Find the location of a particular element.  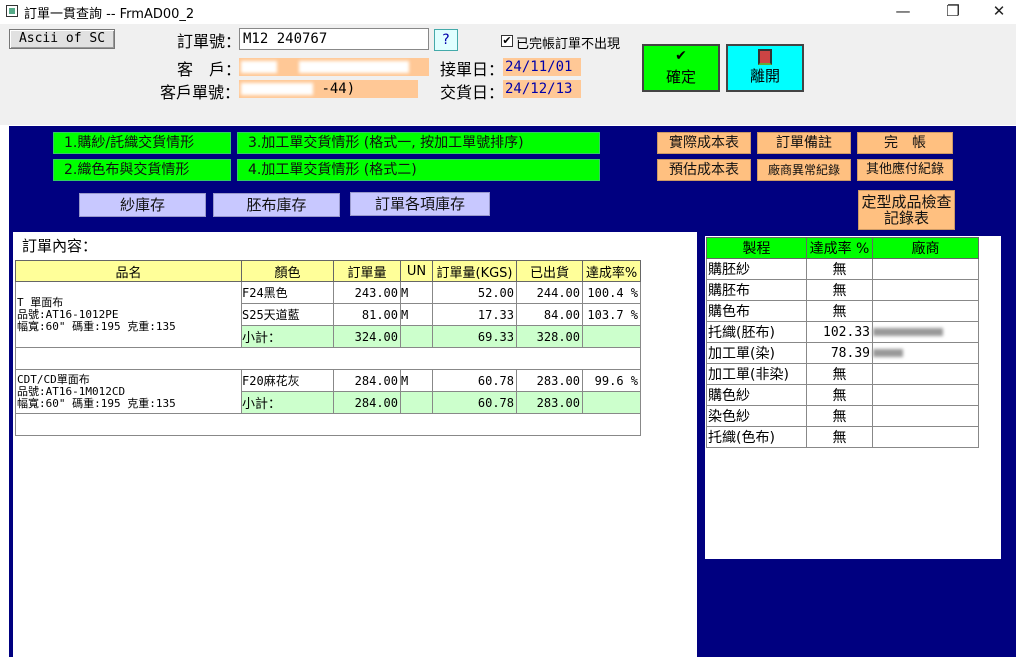

close-account-button: 完 帳 is located at coordinates (905, 143).